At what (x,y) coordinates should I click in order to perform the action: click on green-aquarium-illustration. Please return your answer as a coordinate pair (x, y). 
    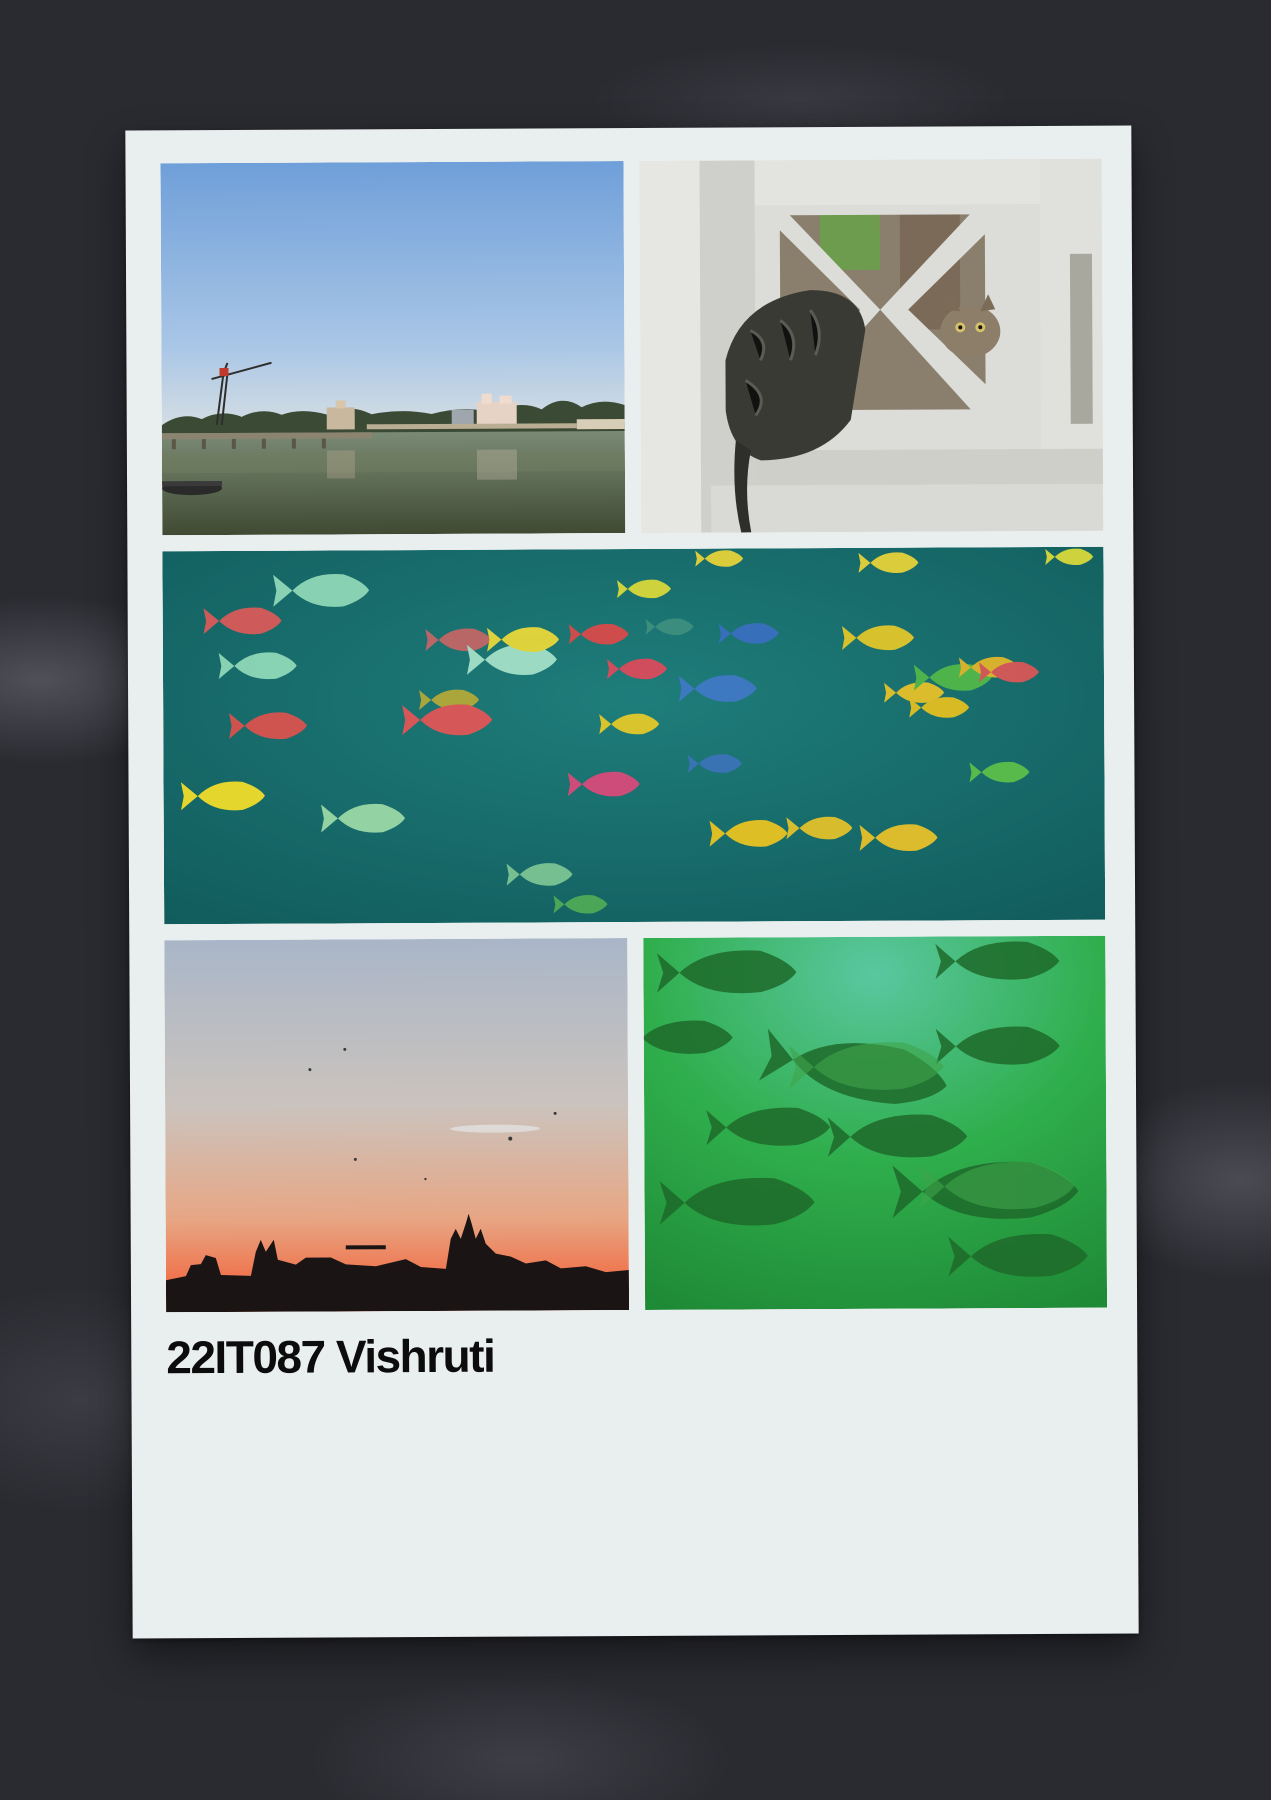
    Looking at the image, I should click on (875, 1122).